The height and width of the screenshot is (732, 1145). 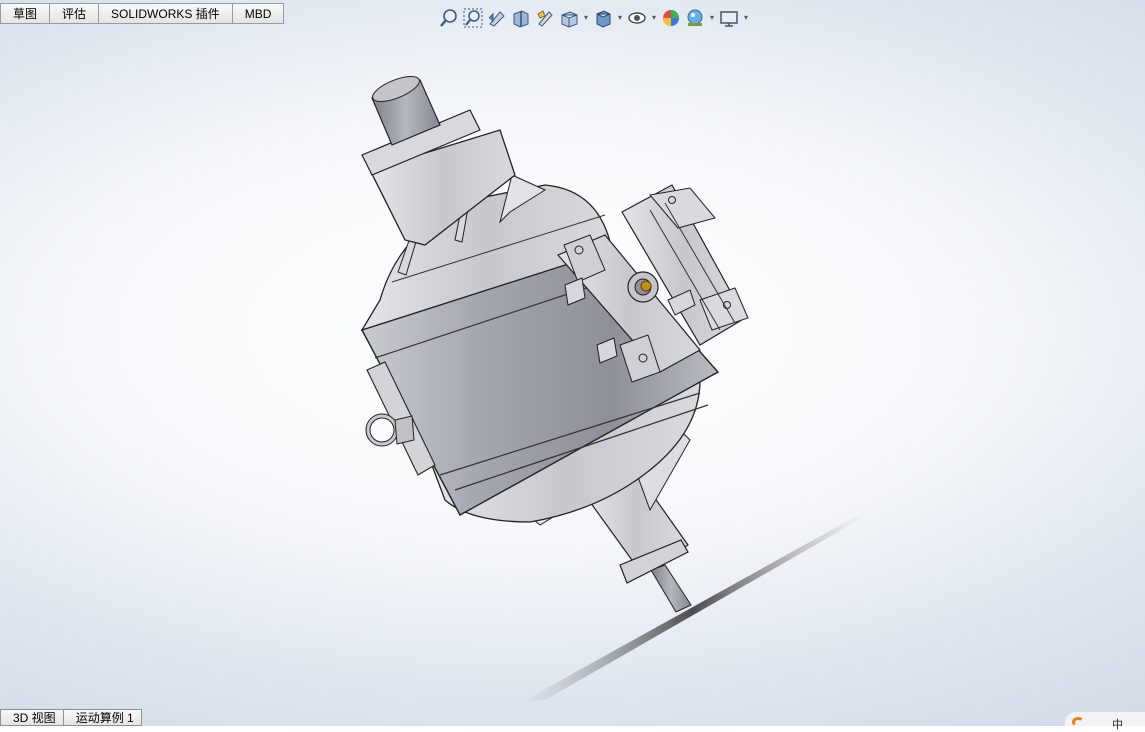 What do you see at coordinates (671, 588) in the screenshot?
I see `lower-shaft` at bounding box center [671, 588].